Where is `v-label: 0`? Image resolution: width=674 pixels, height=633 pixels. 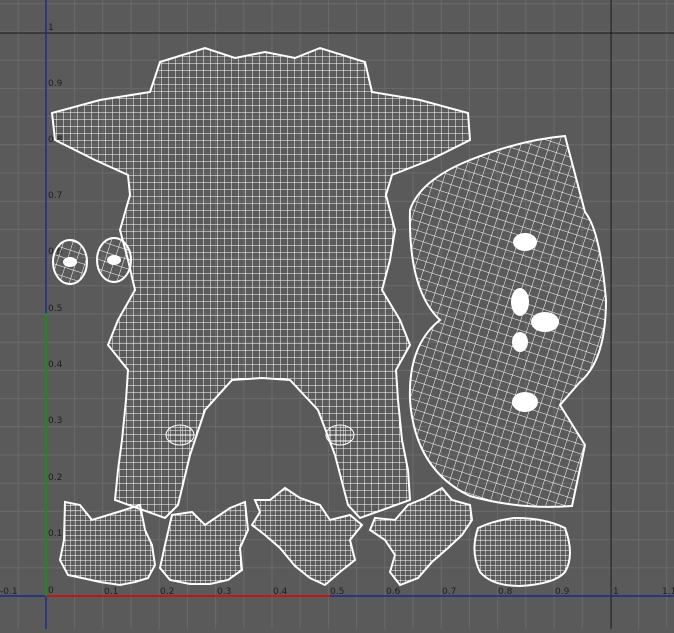 v-label: 0 is located at coordinates (51, 591).